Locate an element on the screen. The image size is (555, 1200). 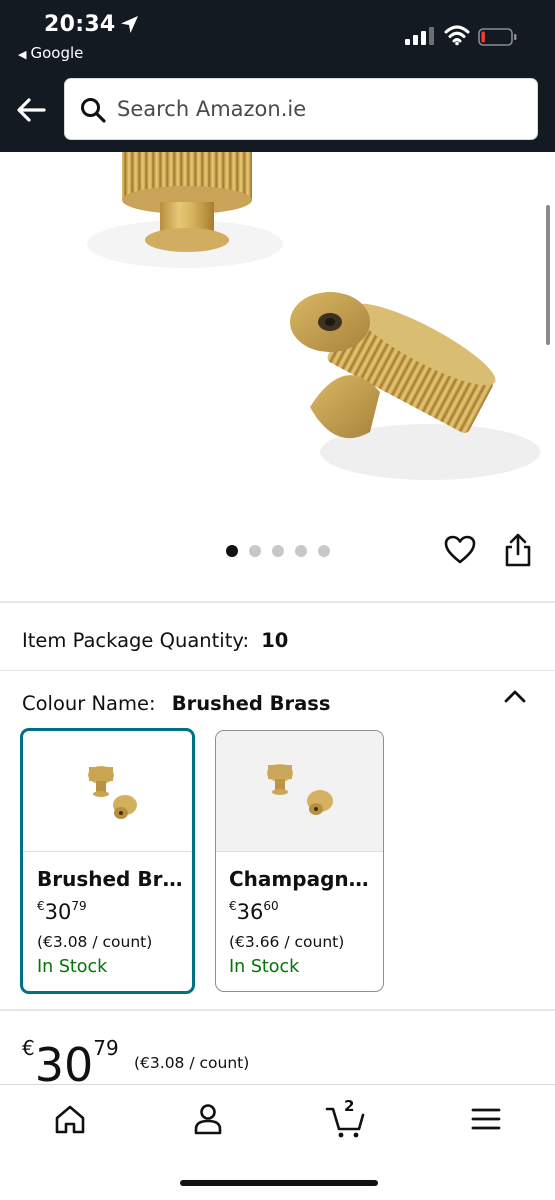
search-bar is located at coordinates (301, 109).